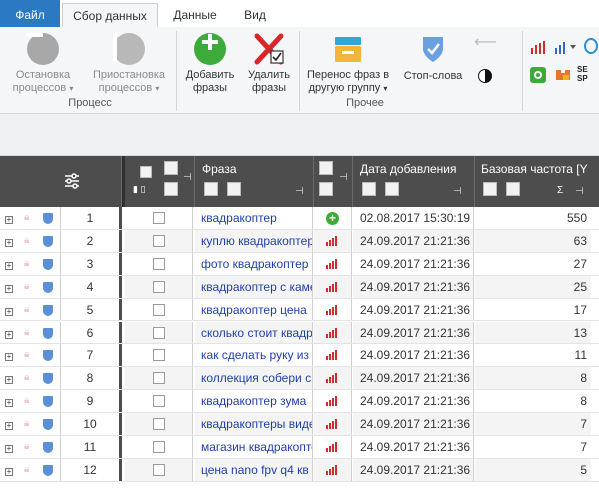 The image size is (599, 488). Describe the element at coordinates (254, 424) in the screenshot. I see `phrase-cell: квадракоптеры видео` at that location.